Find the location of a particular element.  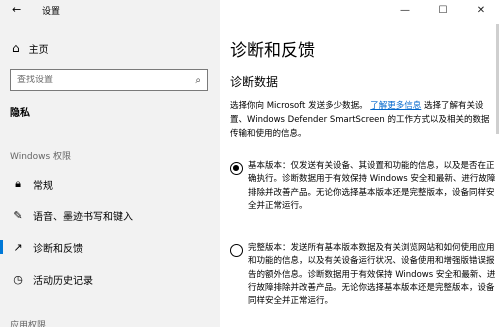

section-heading: 诊断数据 is located at coordinates (254, 82).